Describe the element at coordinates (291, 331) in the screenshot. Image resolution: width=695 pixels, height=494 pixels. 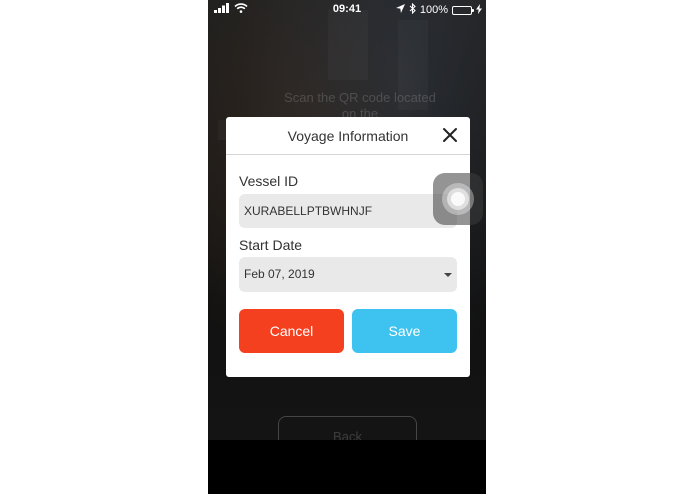
I see `cancel-button: Cancel` at that location.